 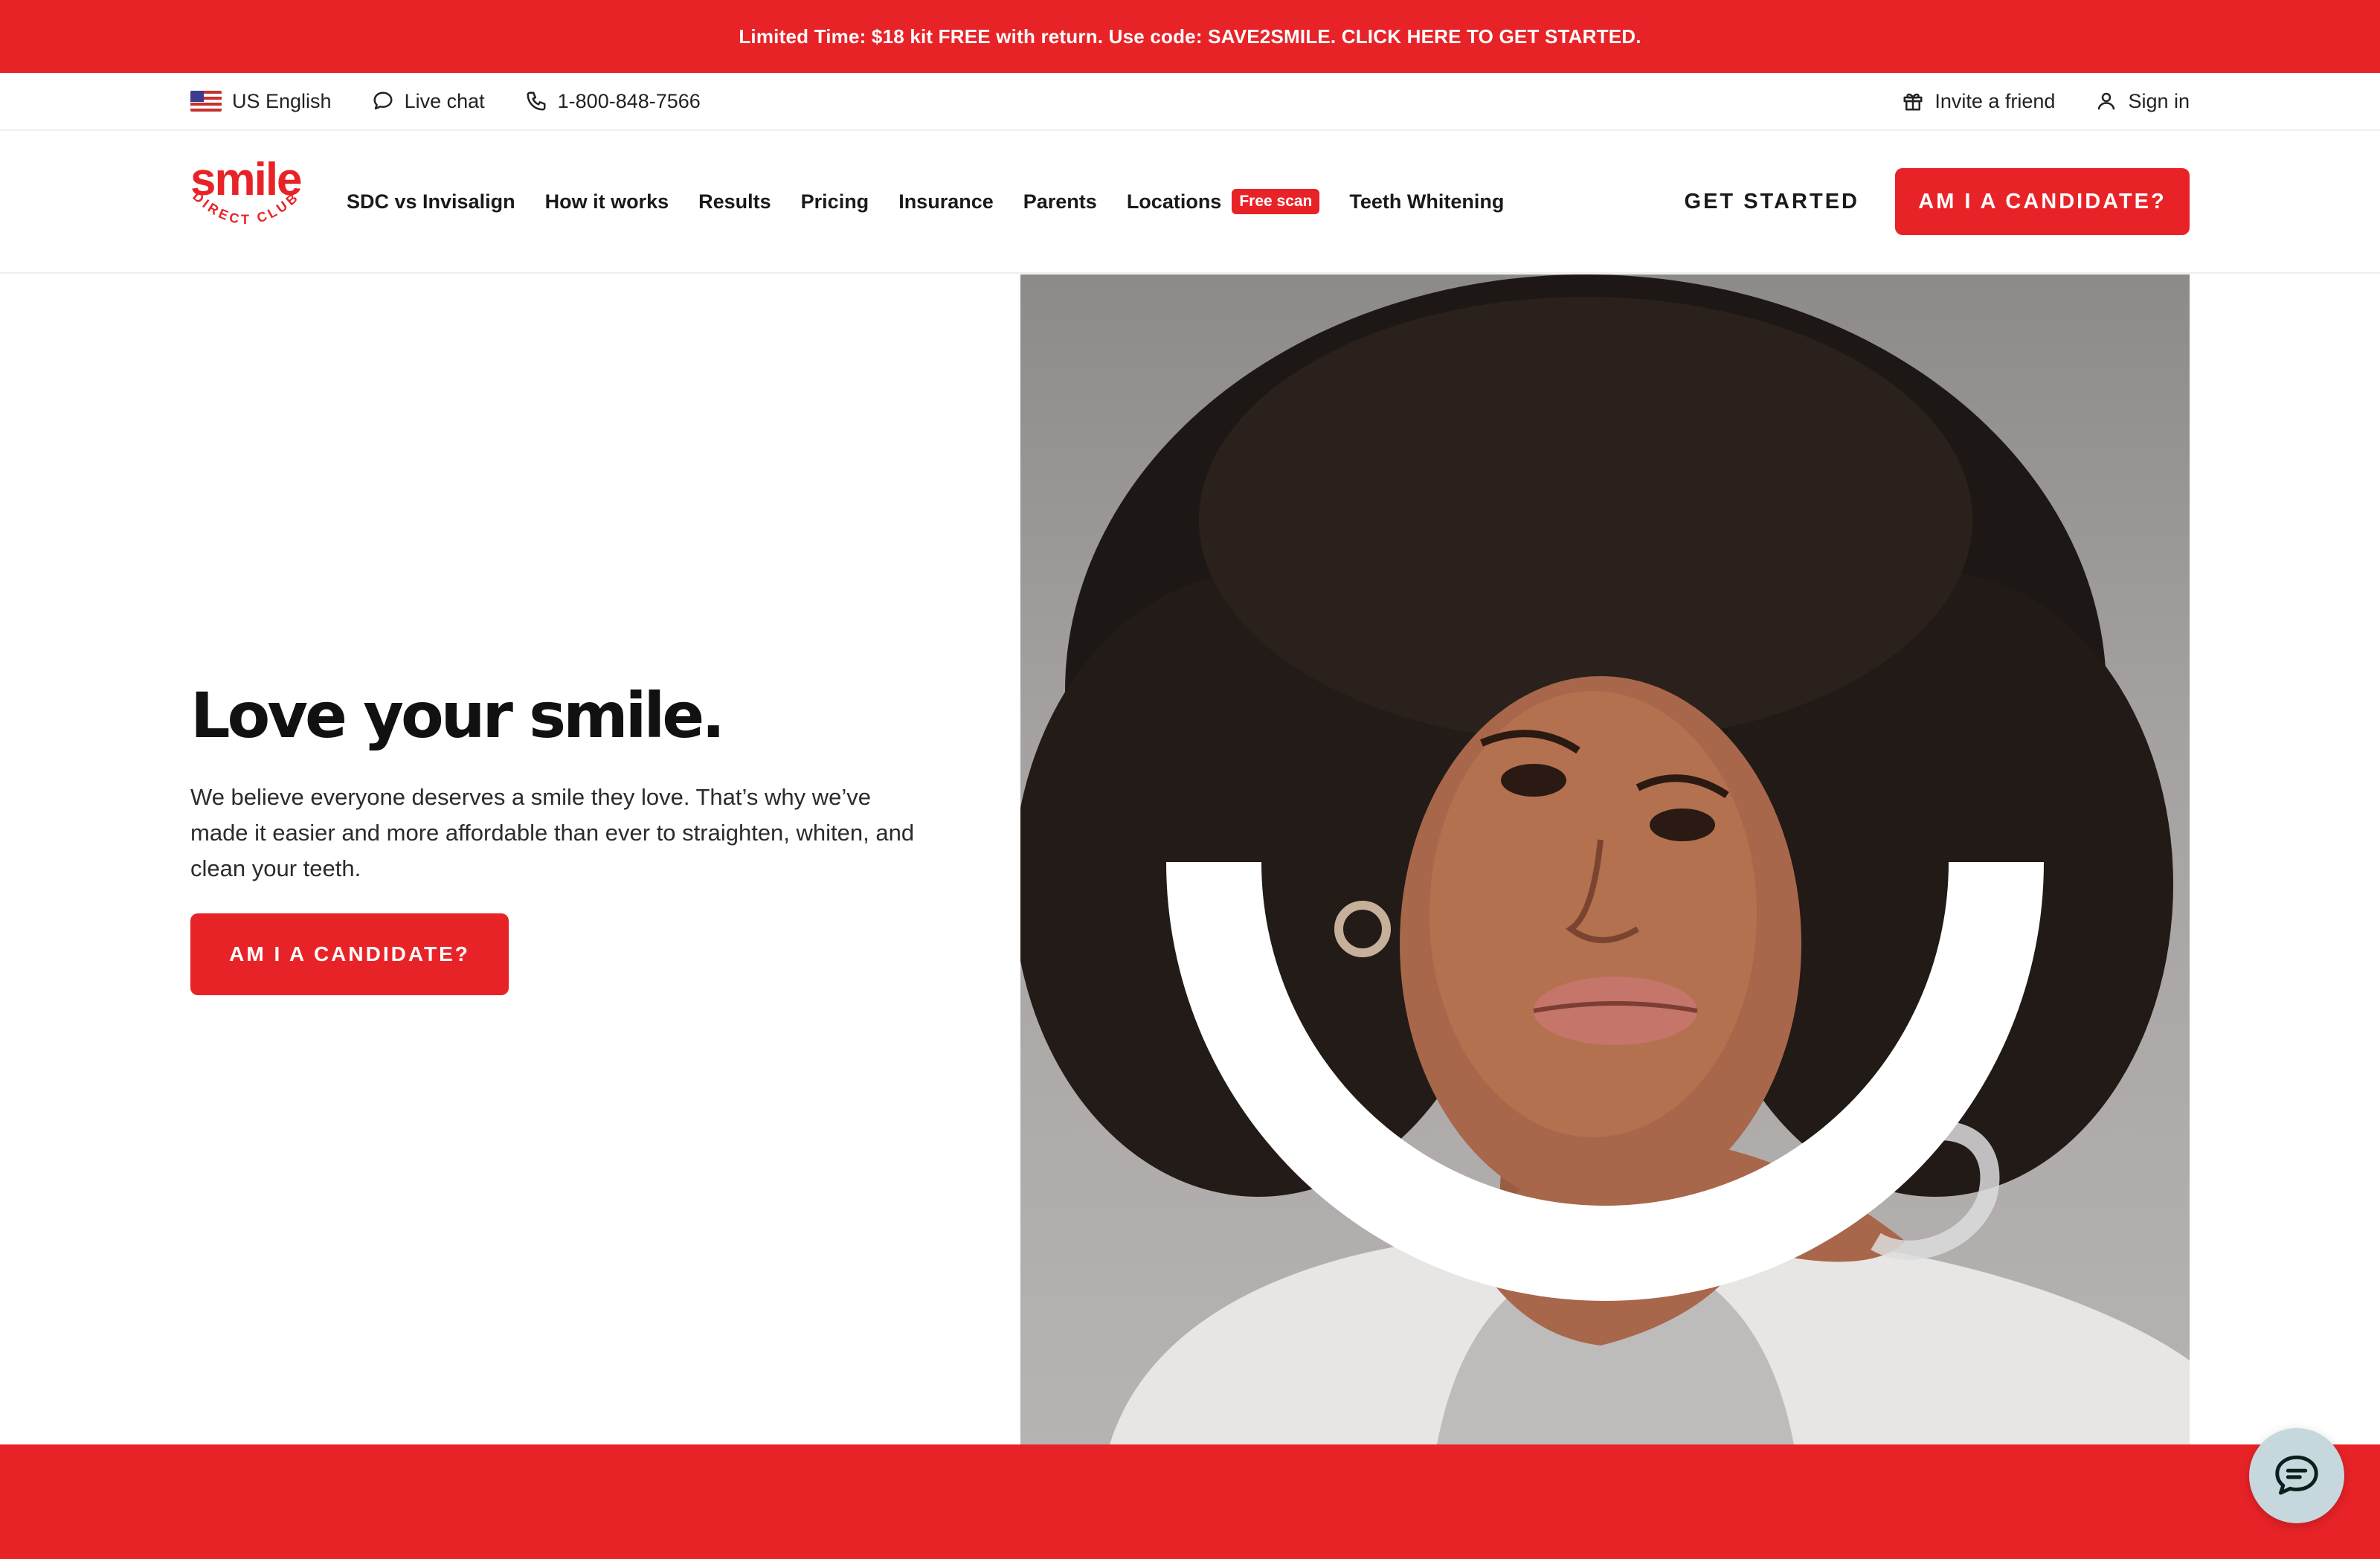 I want to click on invite-friend-link: Invite a friend, so click(x=1978, y=101).